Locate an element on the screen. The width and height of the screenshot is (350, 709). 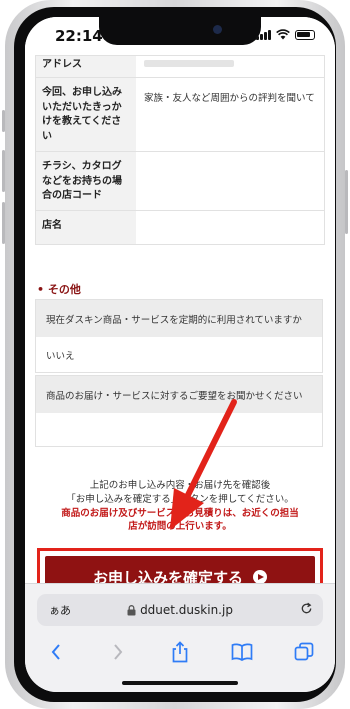
answer-value: いいえ is located at coordinates (179, 354).